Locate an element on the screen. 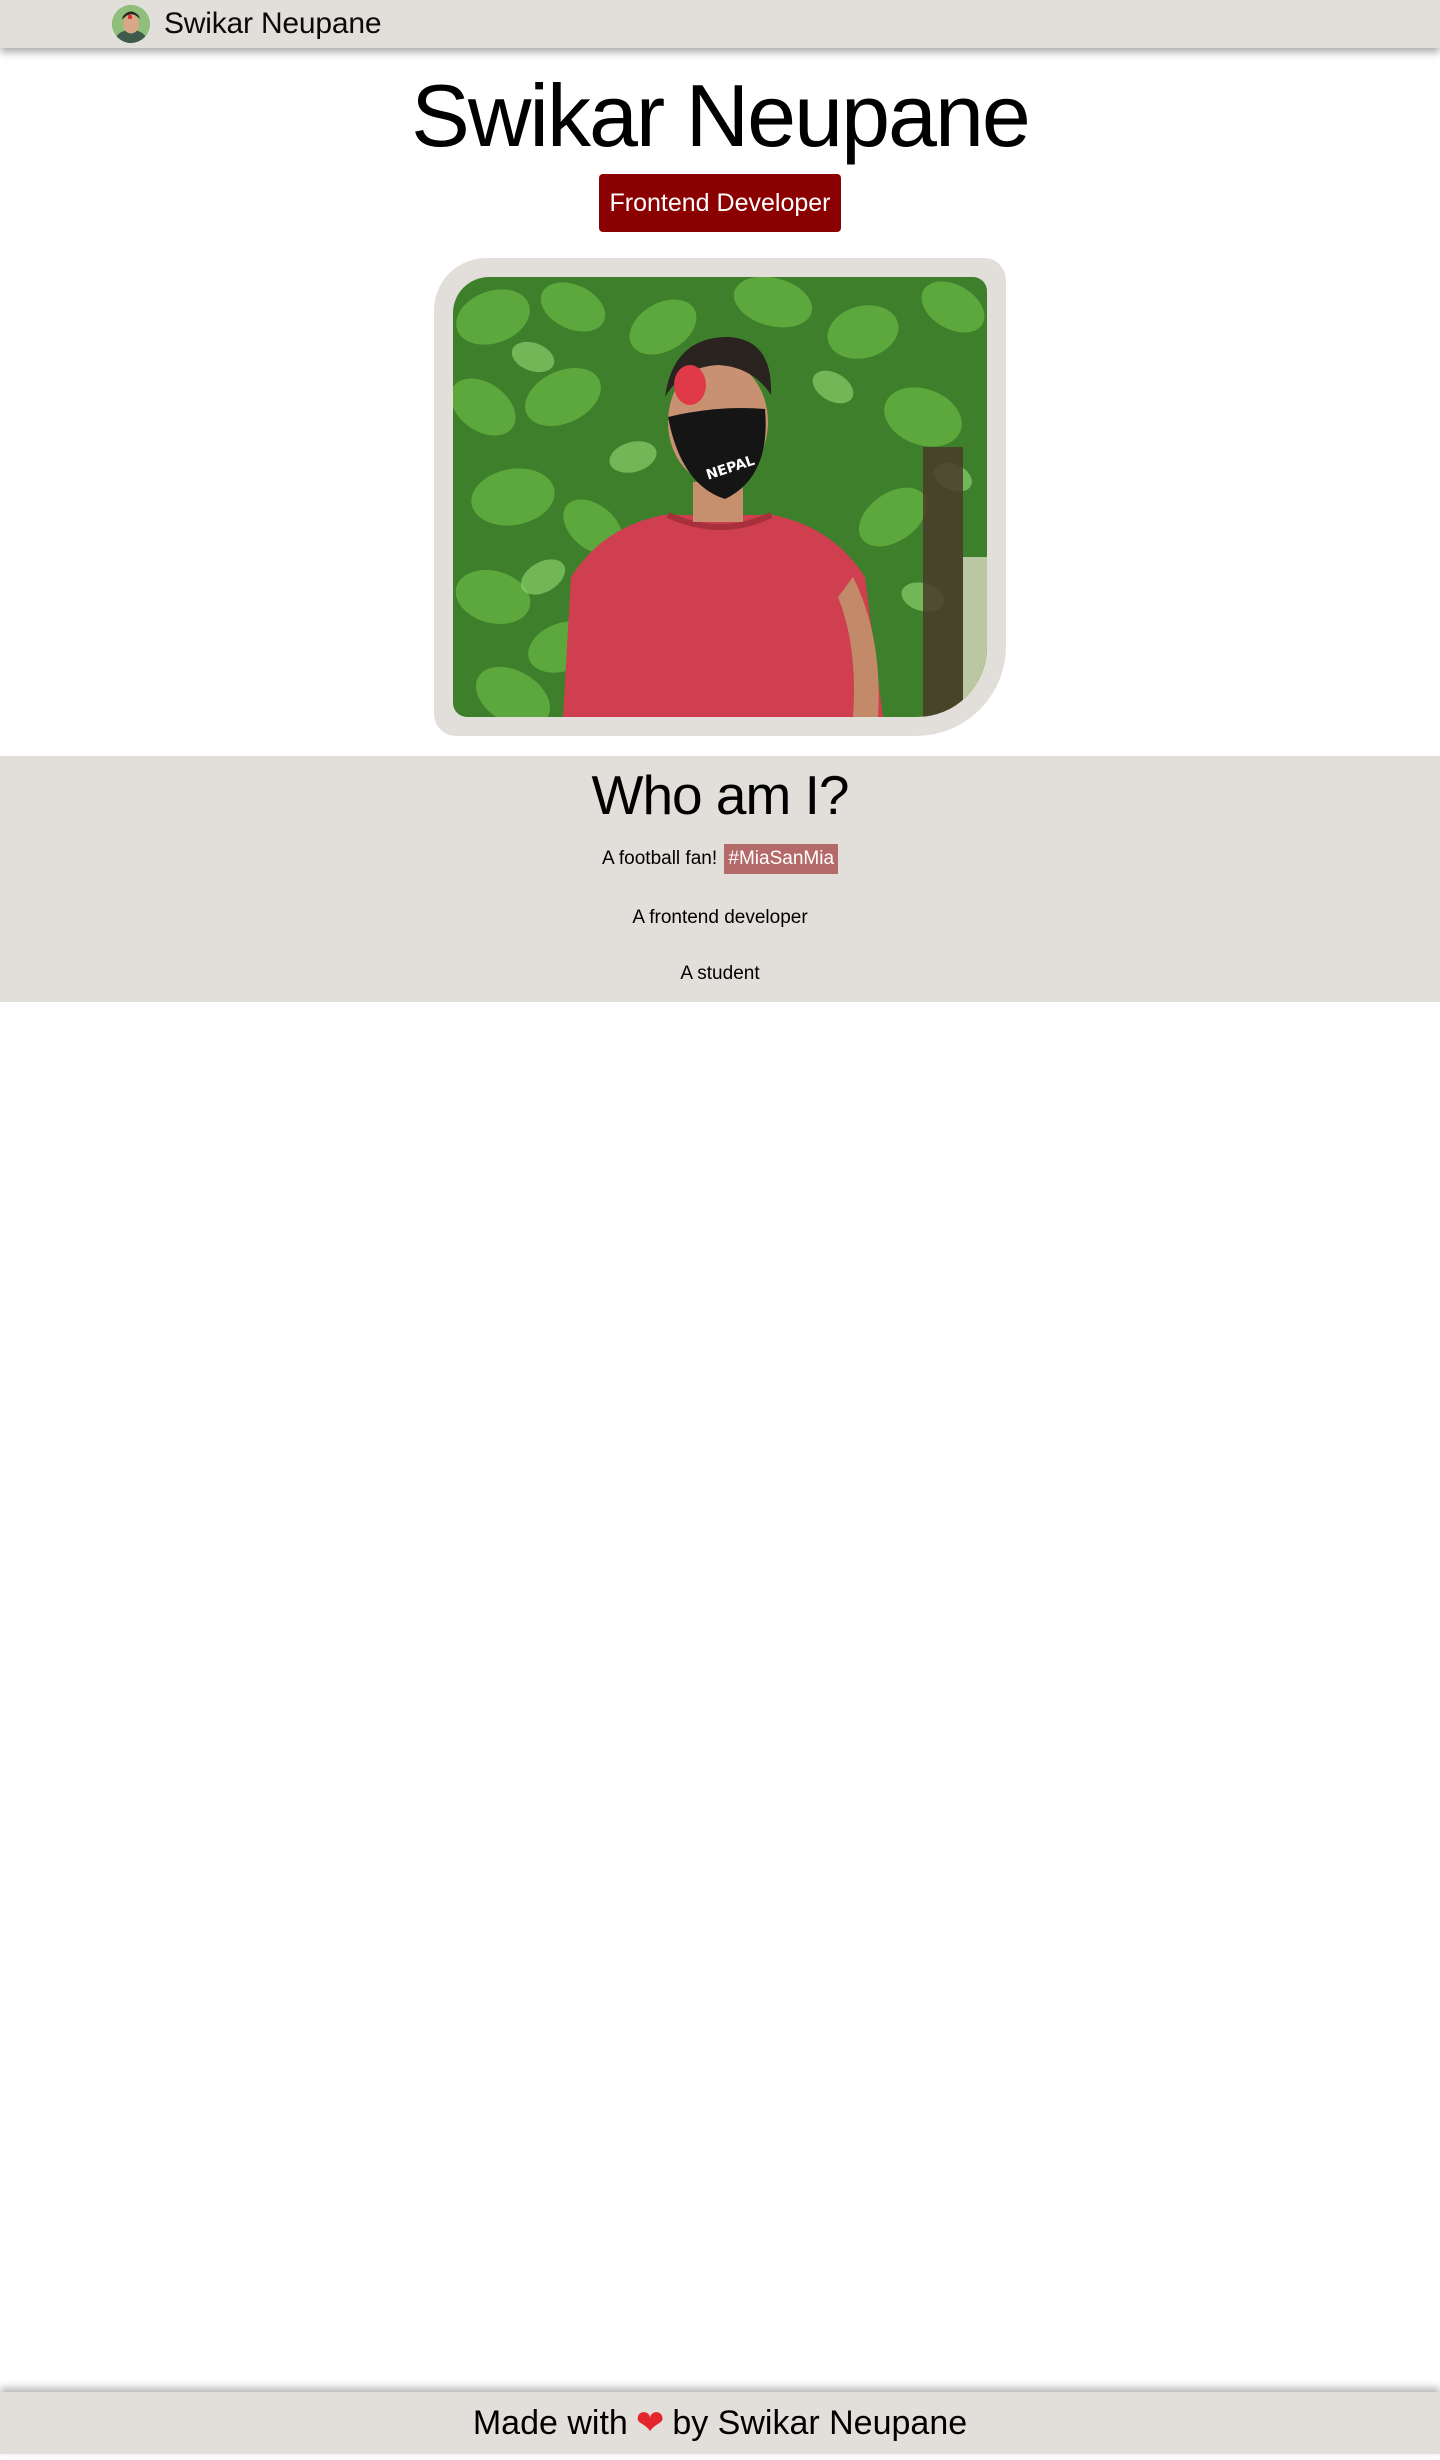 This screenshot has height=2460, width=1440. page-title: Swikar Neupane is located at coordinates (721, 115).